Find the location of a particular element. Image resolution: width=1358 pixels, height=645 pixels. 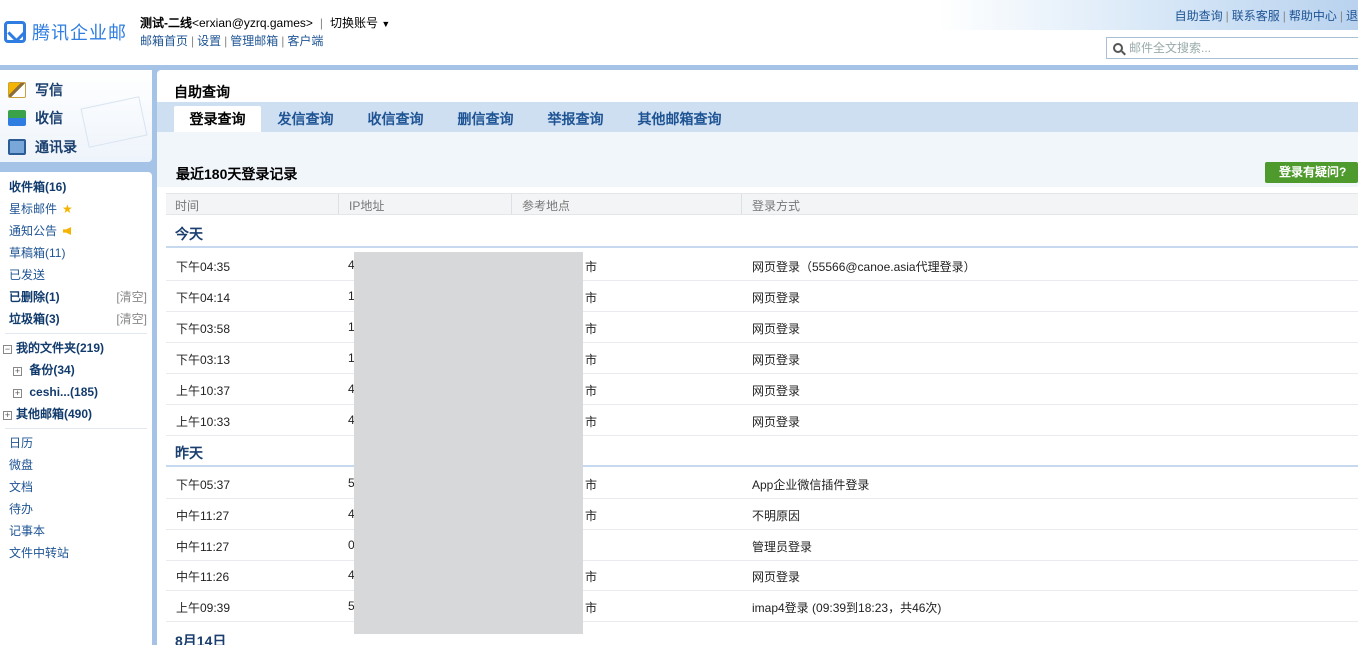

logout-link: 退 is located at coordinates (1352, 16).